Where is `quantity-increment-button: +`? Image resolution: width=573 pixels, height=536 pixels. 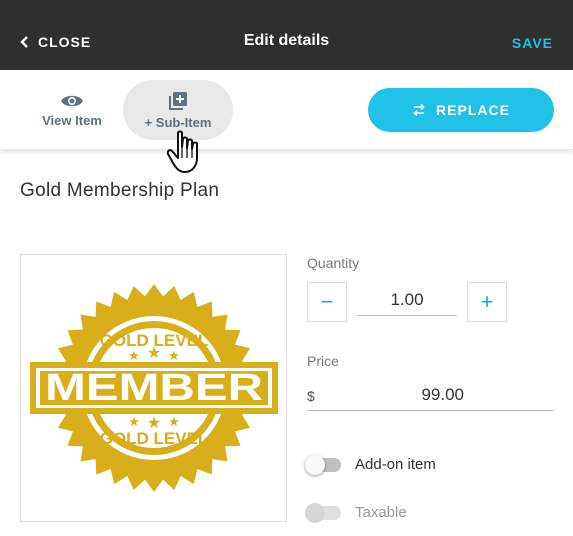 quantity-increment-button: + is located at coordinates (487, 302).